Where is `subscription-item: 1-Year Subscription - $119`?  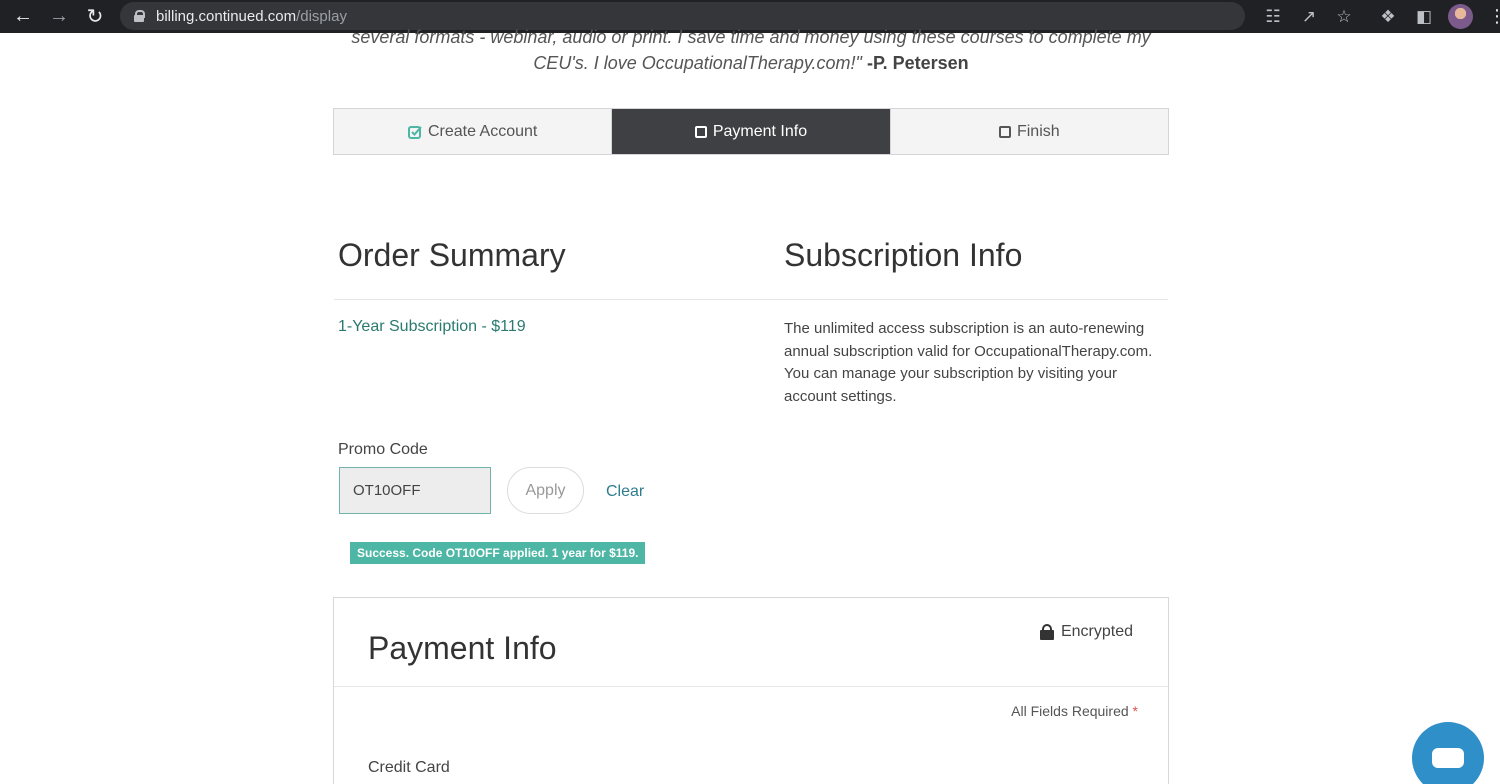
subscription-item: 1-Year Subscription - $119 is located at coordinates (432, 327).